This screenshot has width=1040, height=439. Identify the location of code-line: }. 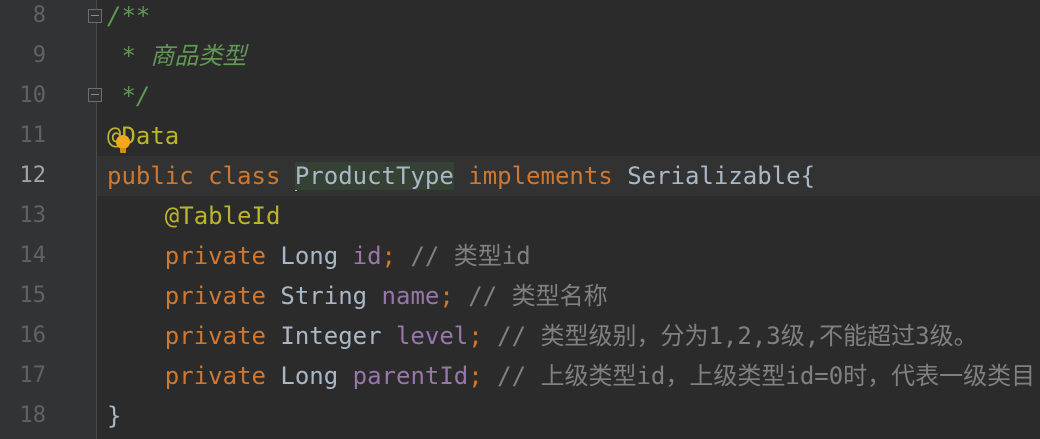
(114, 416).